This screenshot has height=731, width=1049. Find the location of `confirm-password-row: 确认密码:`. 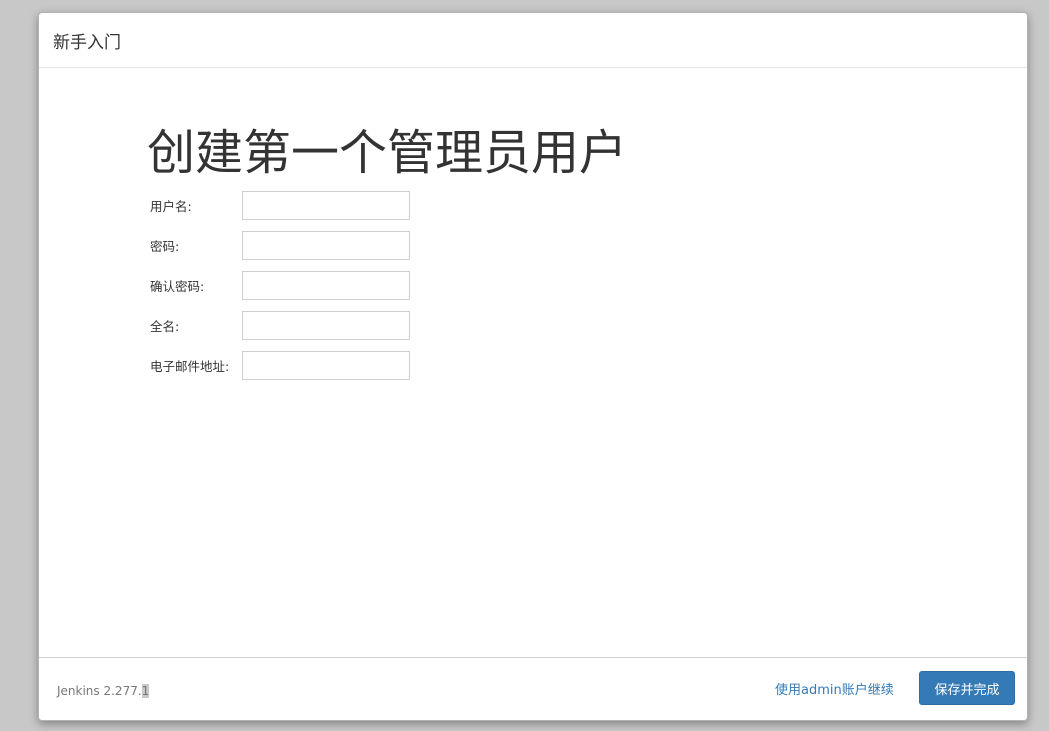

confirm-password-row: 确认密码: is located at coordinates (280, 285).